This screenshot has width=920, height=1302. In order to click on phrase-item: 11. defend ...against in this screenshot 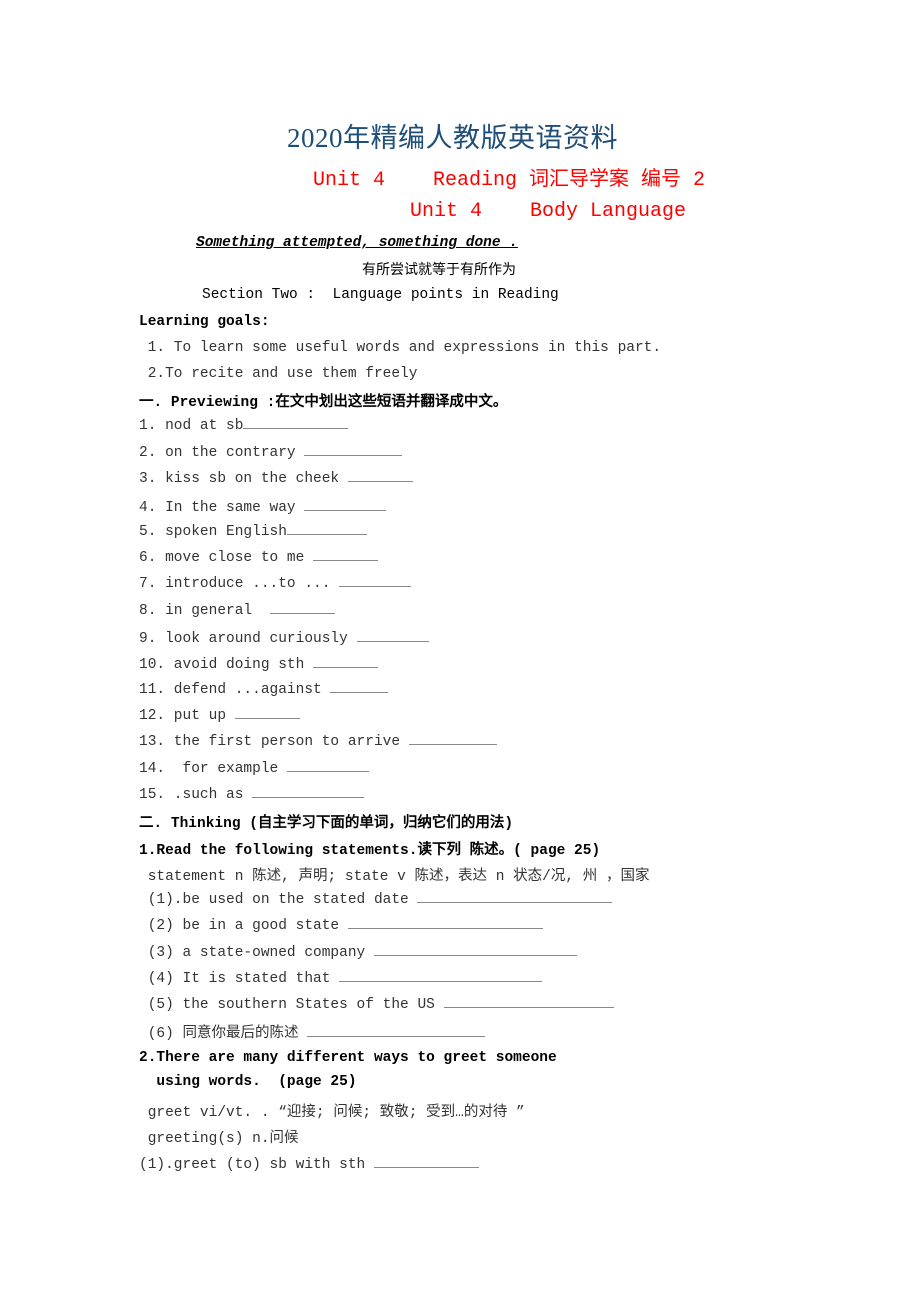, I will do `click(264, 689)`.